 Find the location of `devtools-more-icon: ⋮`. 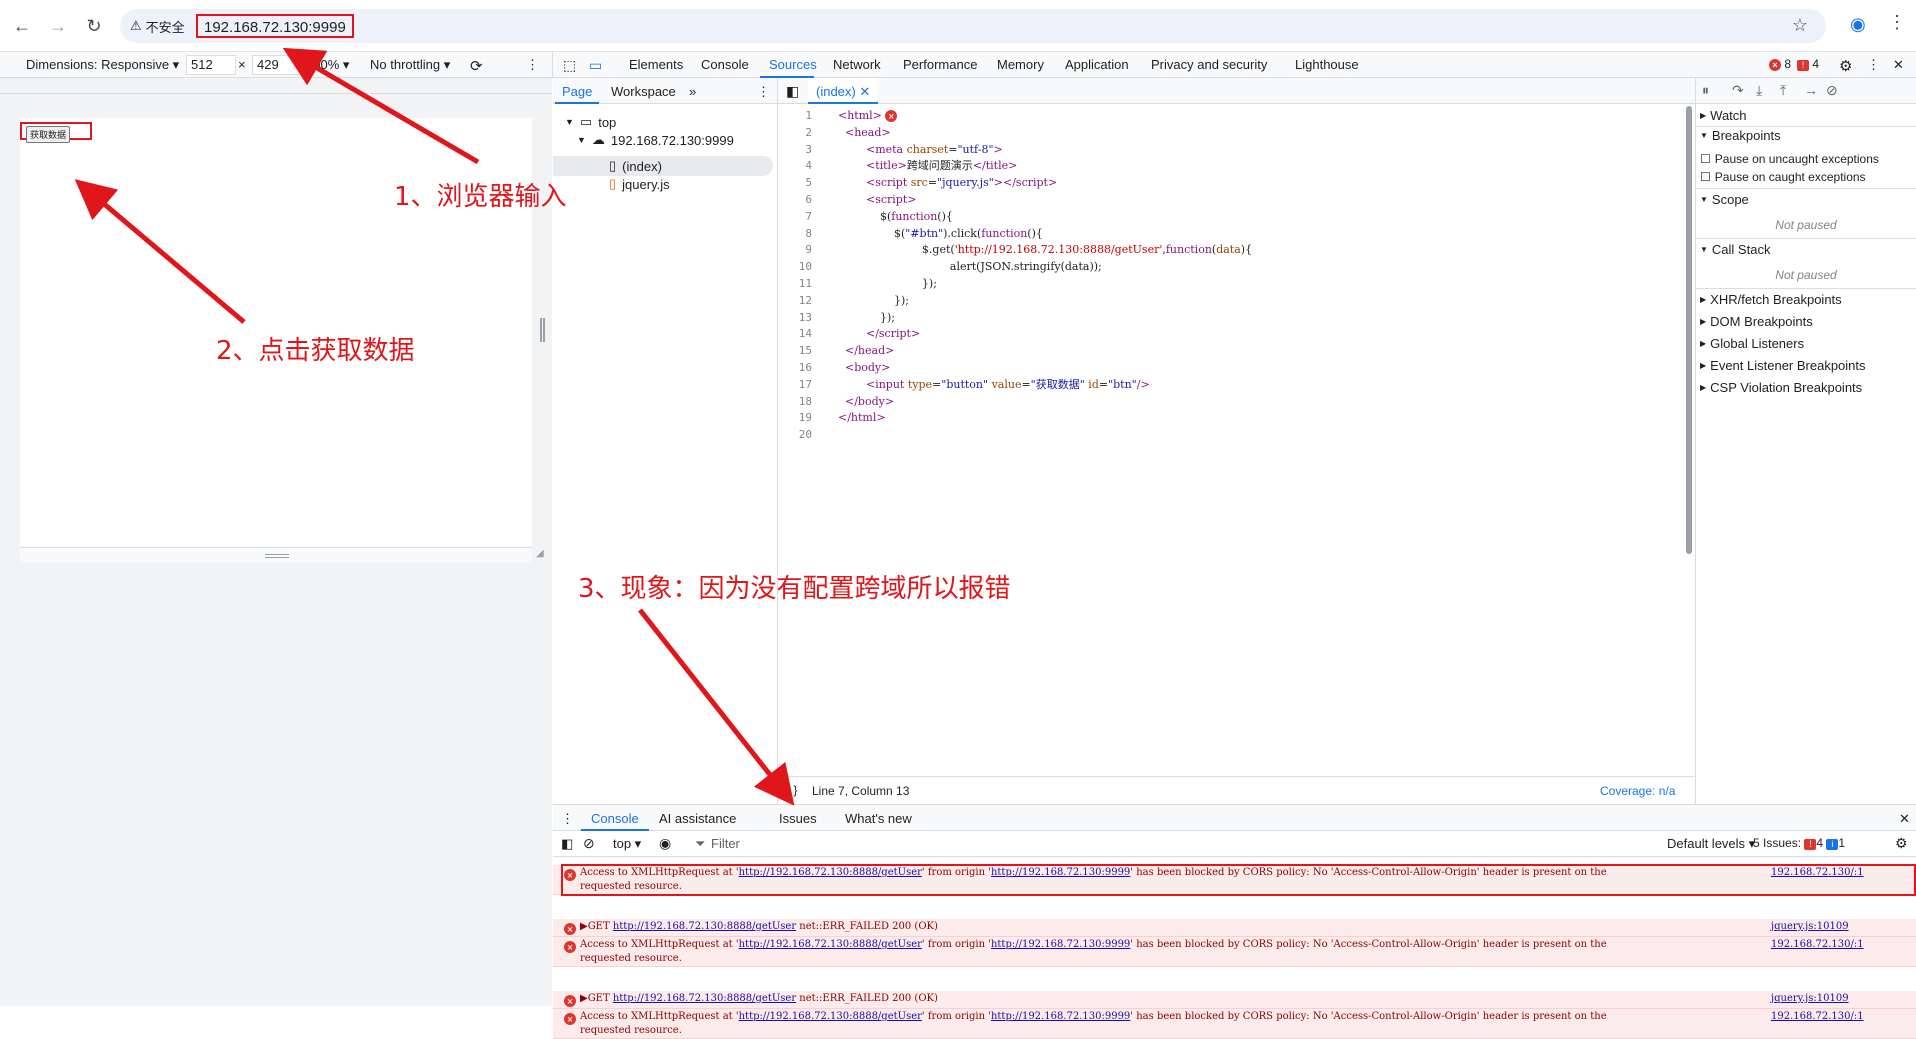

devtools-more-icon: ⋮ is located at coordinates (1873, 65).